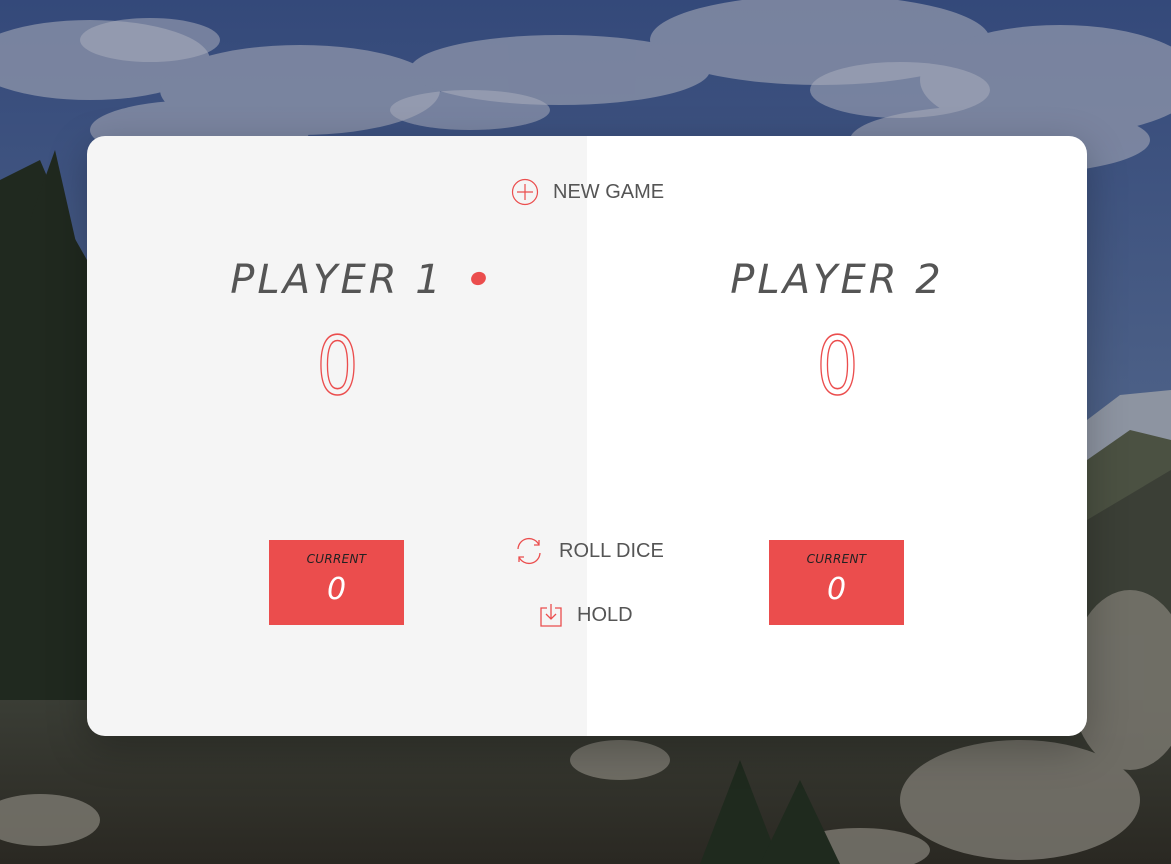  Describe the element at coordinates (605, 614) in the screenshot. I see `hold-label: HOLD` at that location.